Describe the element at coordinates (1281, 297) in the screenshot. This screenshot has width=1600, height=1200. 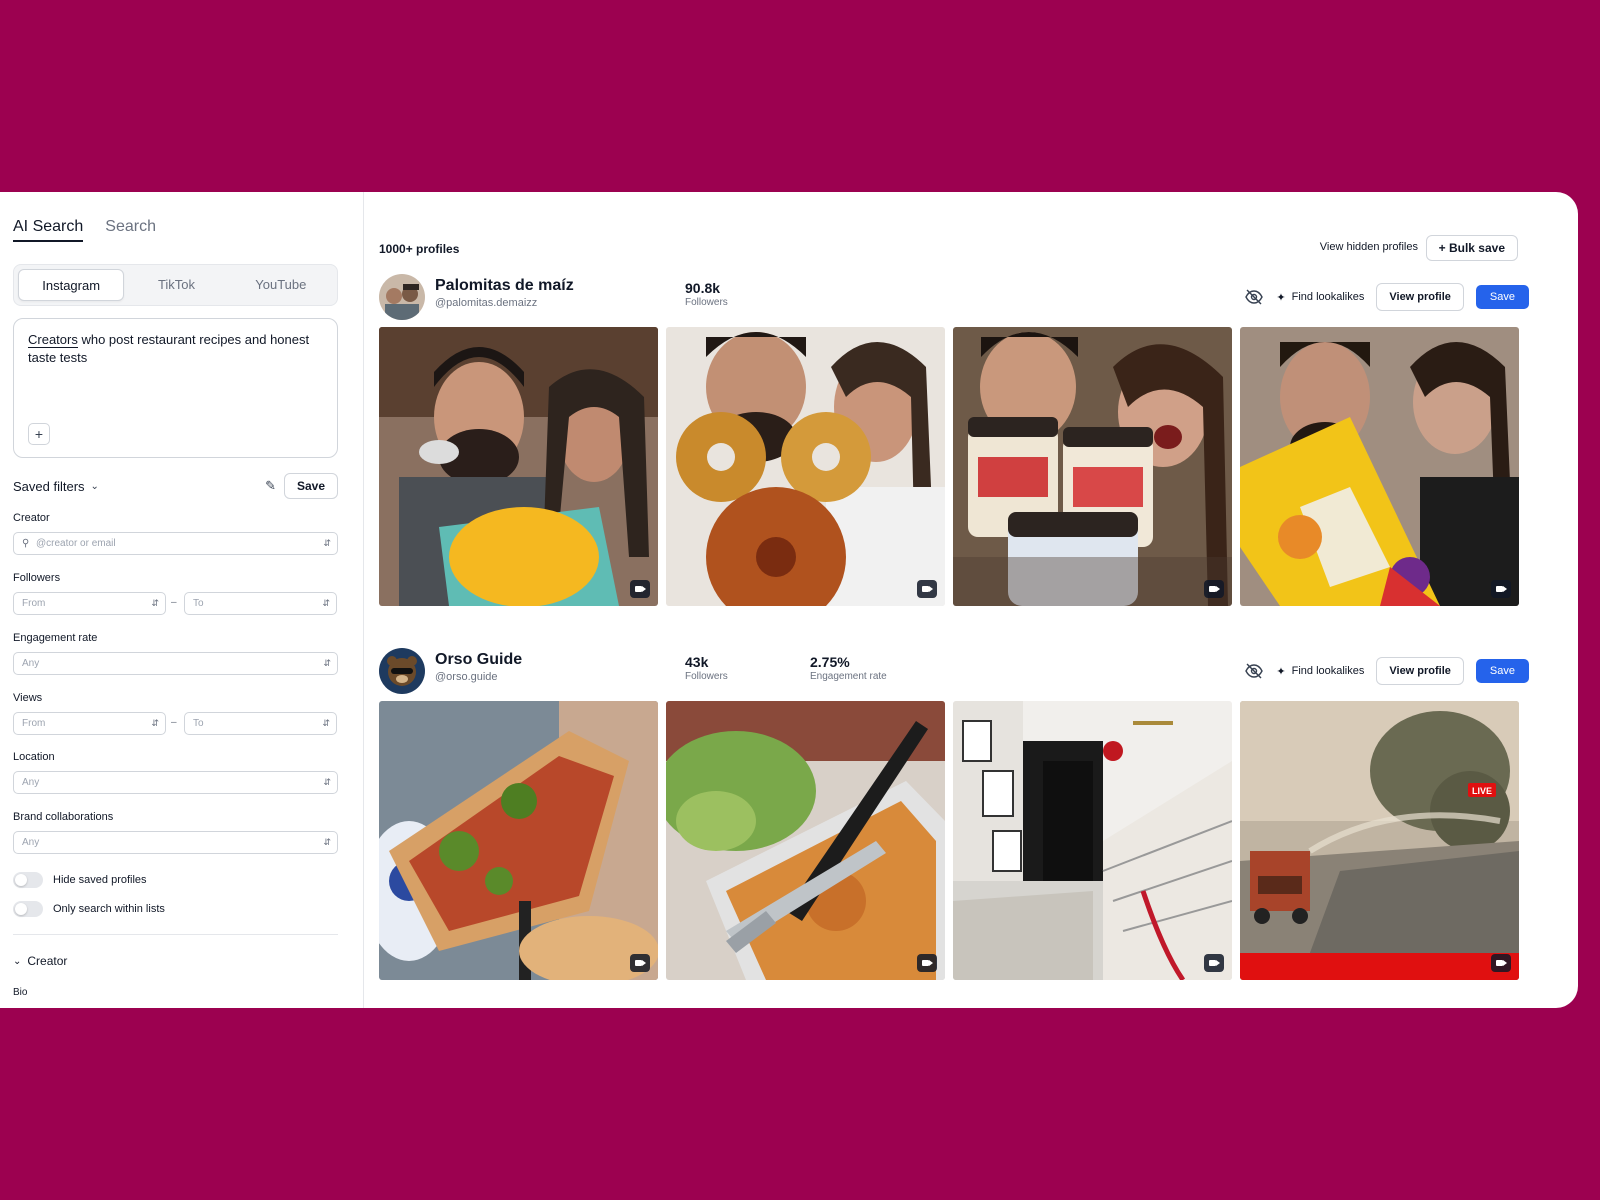
I see `sparkle-icon: ✦` at that location.